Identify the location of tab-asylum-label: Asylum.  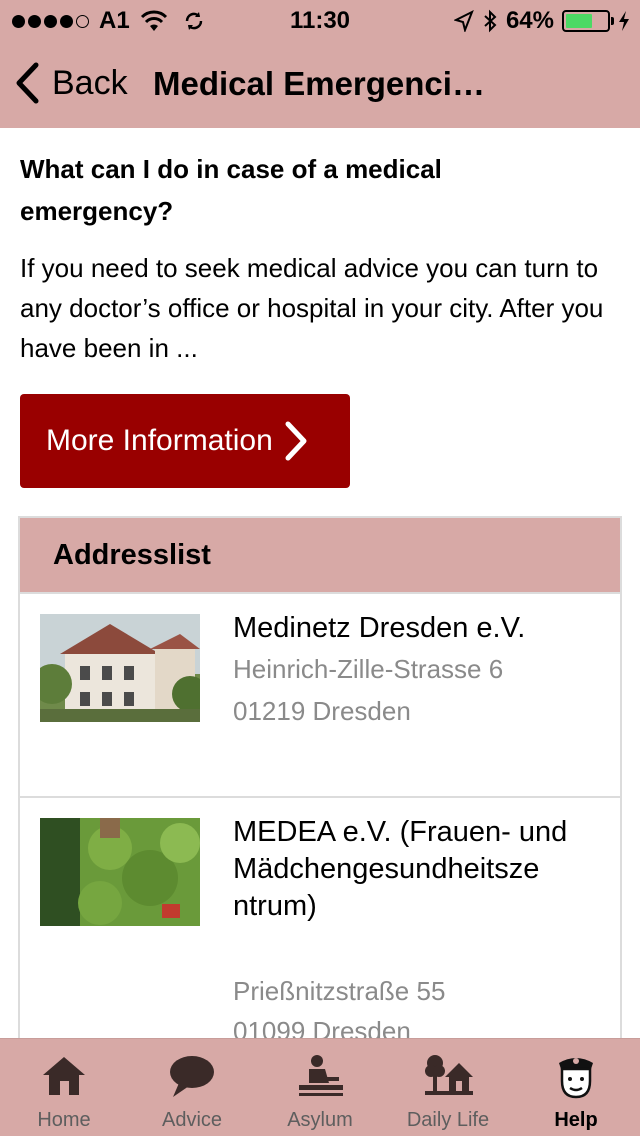
(320, 1120).